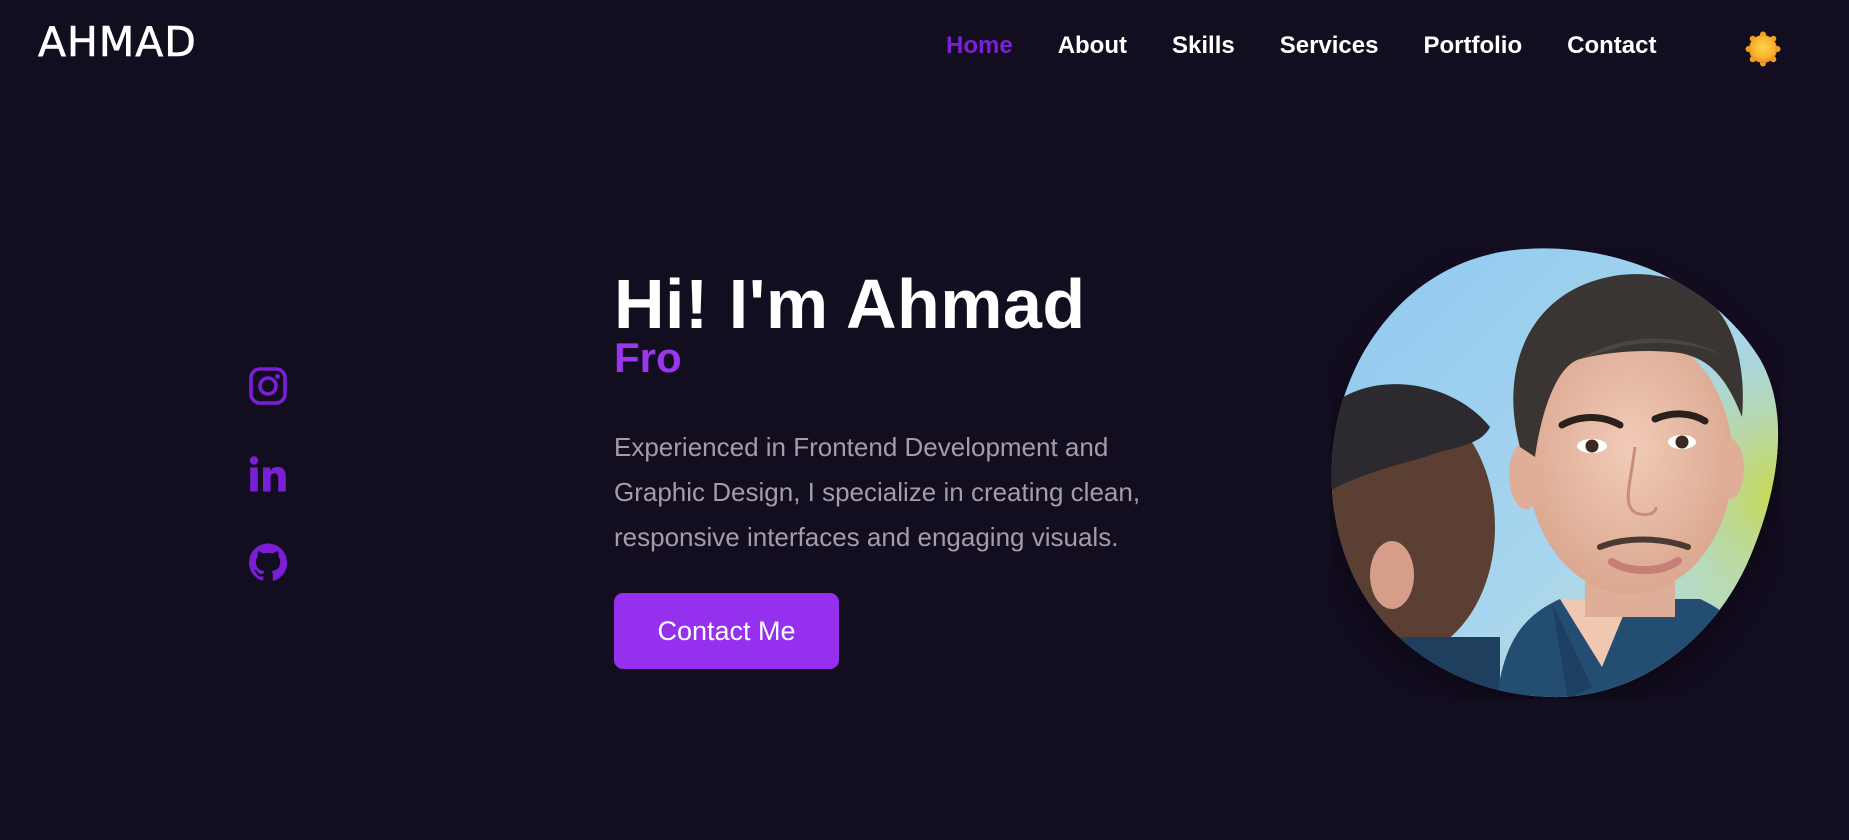  I want to click on nav-portfolio-link: Portfolio, so click(1472, 46).